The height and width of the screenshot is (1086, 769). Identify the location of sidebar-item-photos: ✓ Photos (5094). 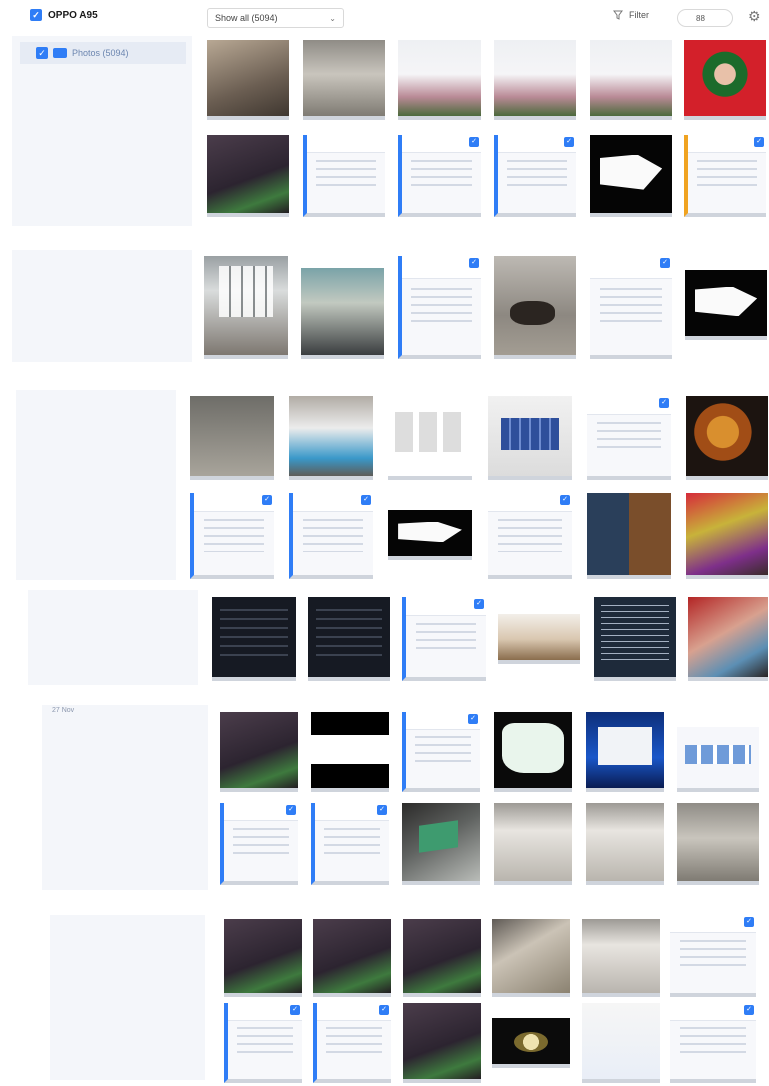
(103, 53).